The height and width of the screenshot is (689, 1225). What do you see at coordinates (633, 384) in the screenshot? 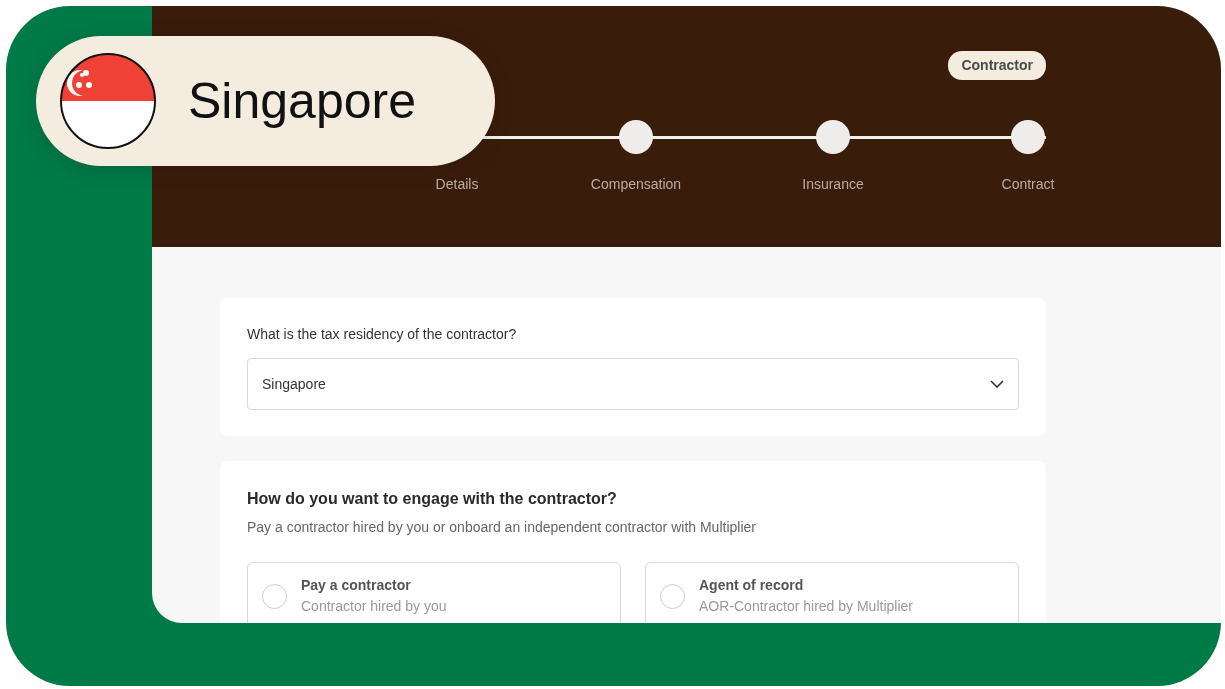
I see `residency-dropdown: Singapore` at bounding box center [633, 384].